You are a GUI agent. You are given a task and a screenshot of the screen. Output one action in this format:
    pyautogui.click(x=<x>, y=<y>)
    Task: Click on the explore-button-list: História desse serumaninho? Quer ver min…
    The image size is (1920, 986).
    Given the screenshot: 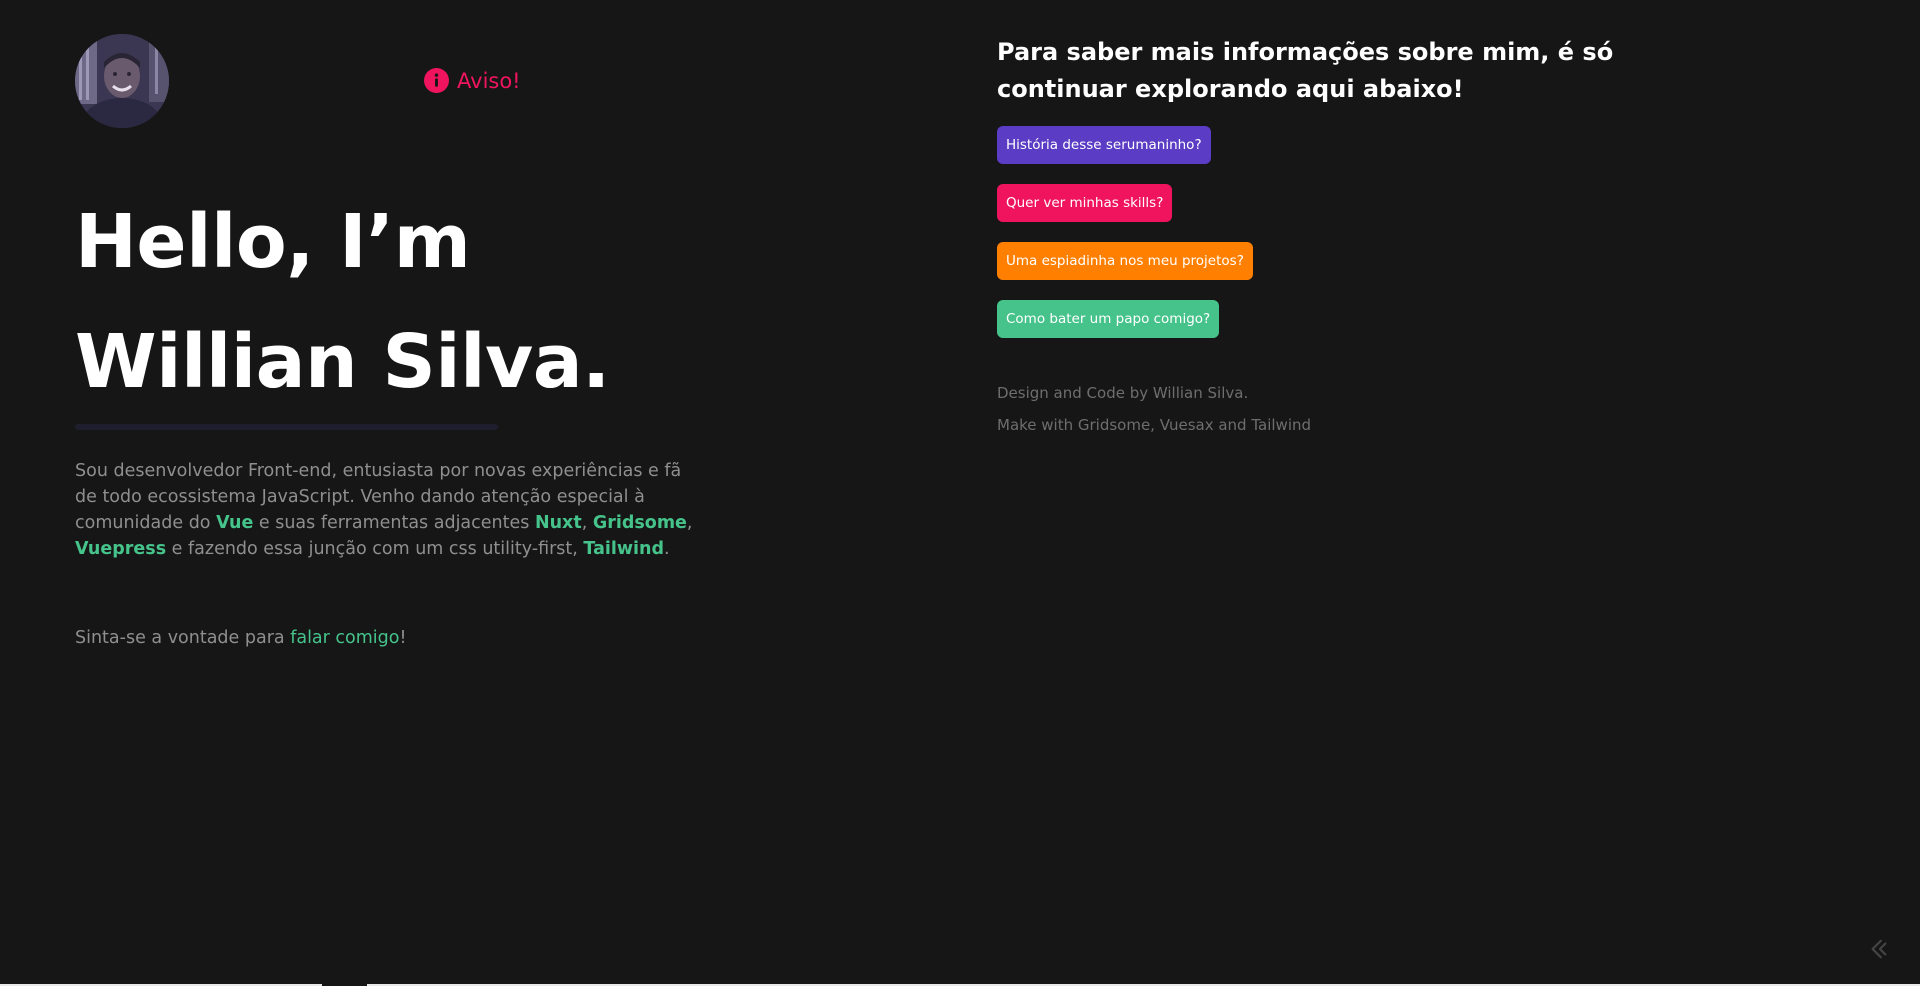 What is the action you would take?
    pyautogui.click(x=1387, y=232)
    